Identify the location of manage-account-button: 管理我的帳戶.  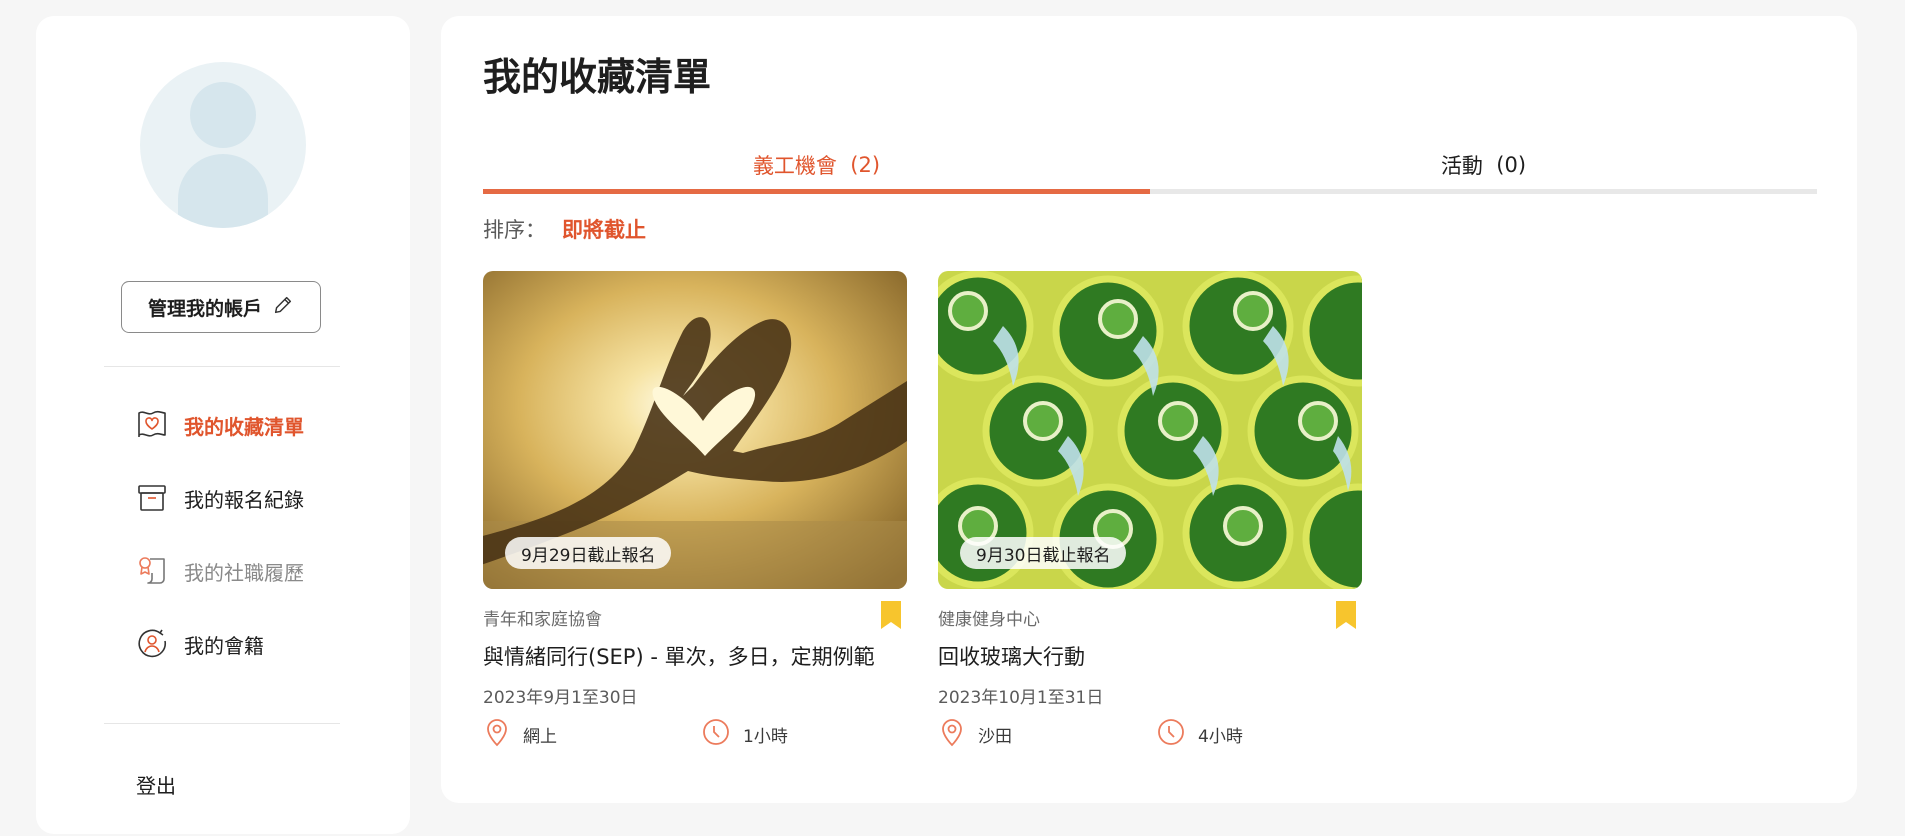
(221, 307).